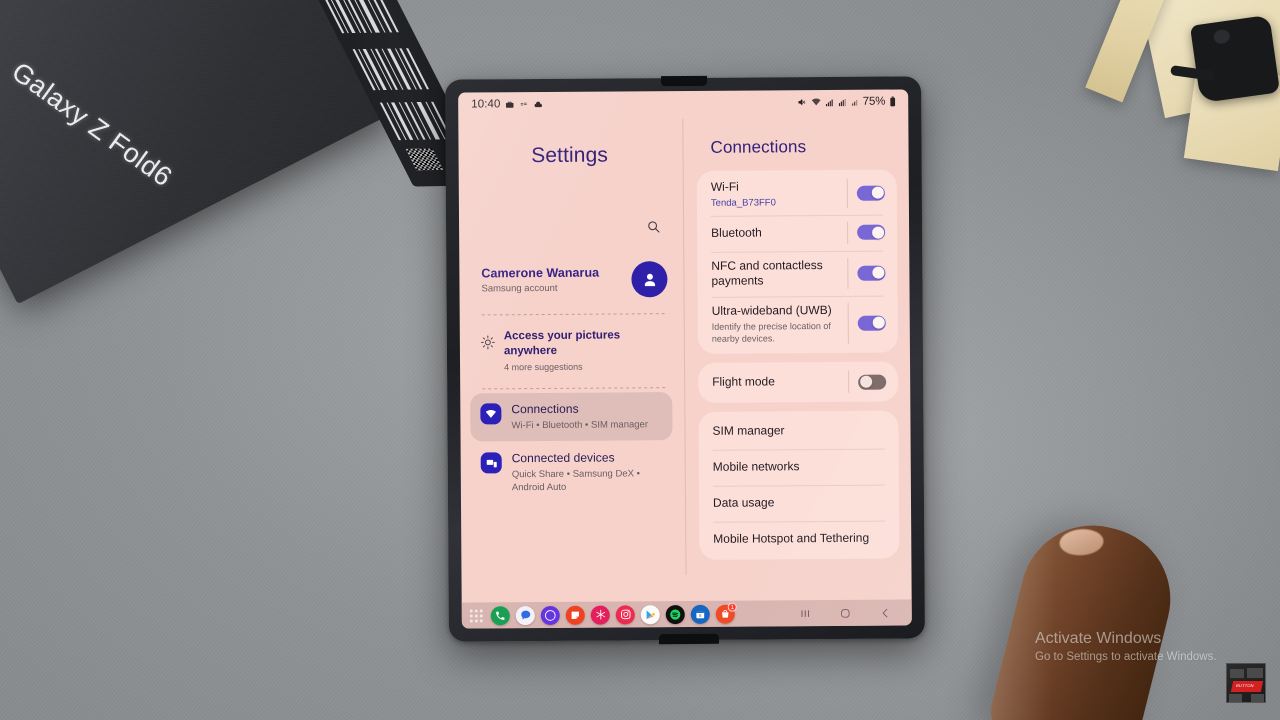 This screenshot has width=1280, height=720. I want to click on uwb-toggle, so click(871, 323).